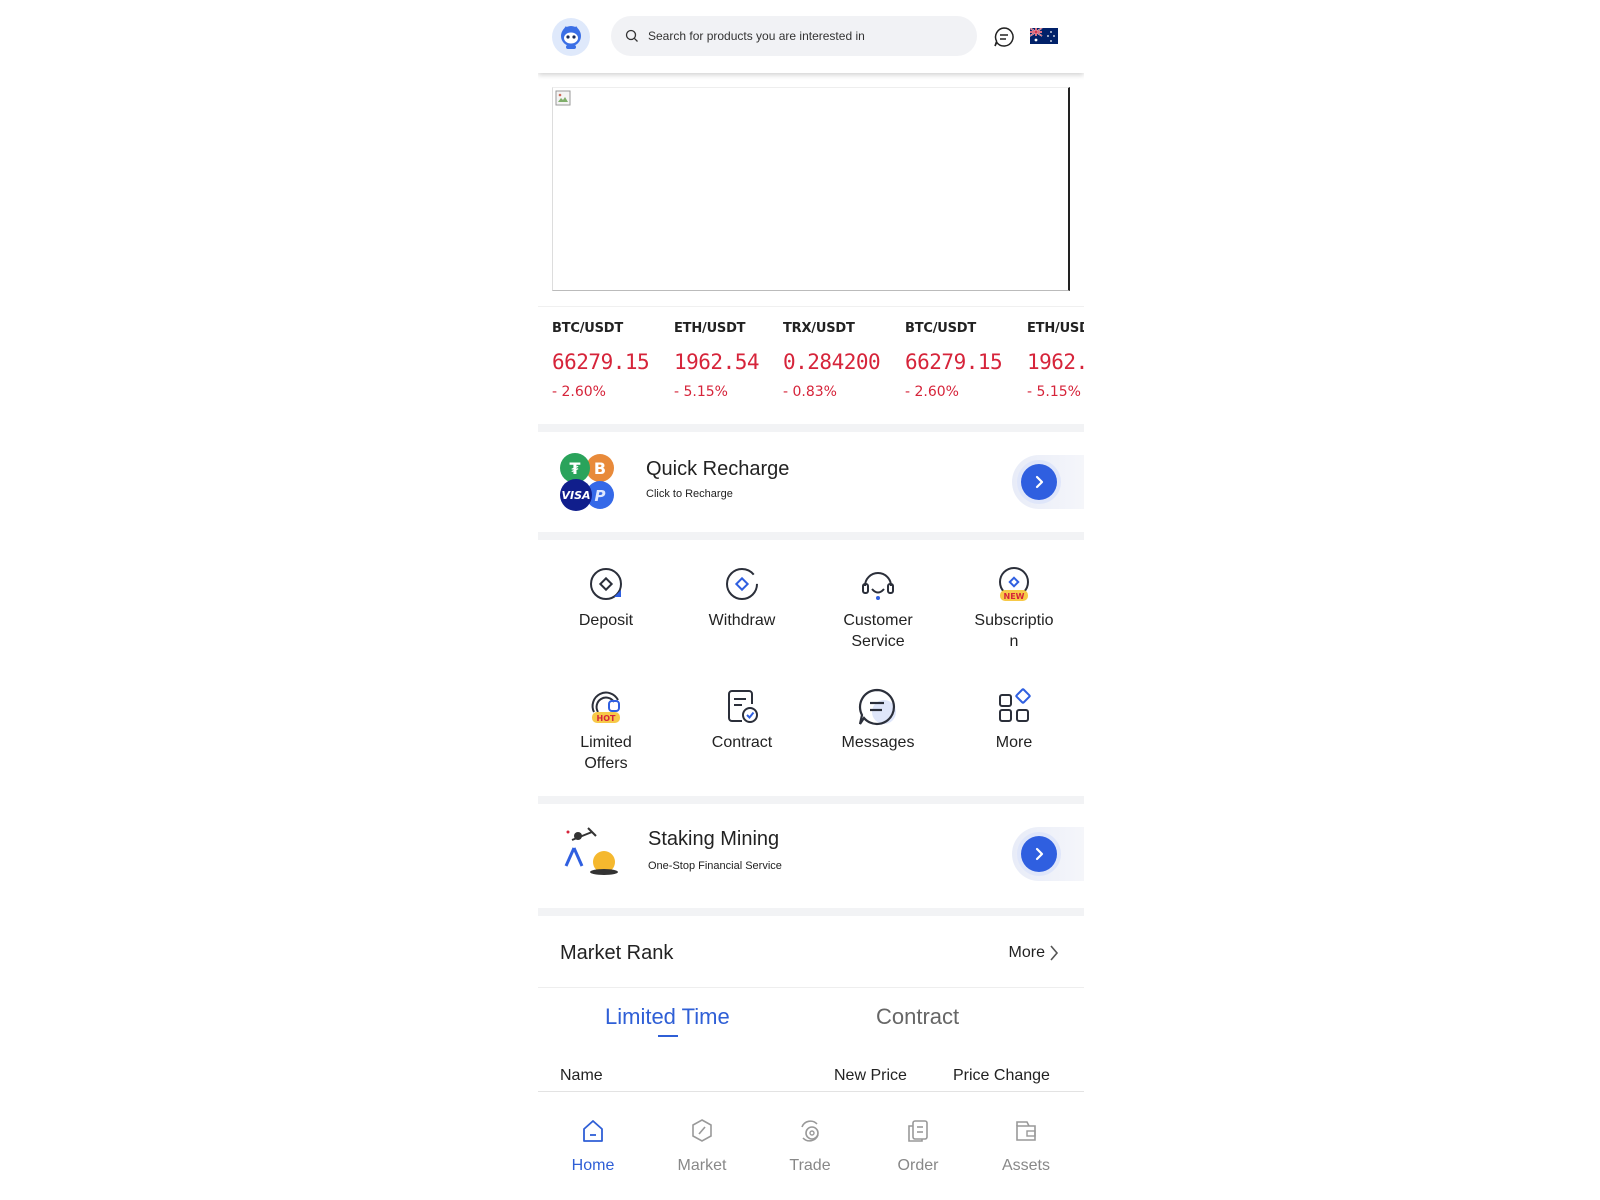 The image size is (1600, 1200). I want to click on nav-order-label: Order, so click(918, 1165).